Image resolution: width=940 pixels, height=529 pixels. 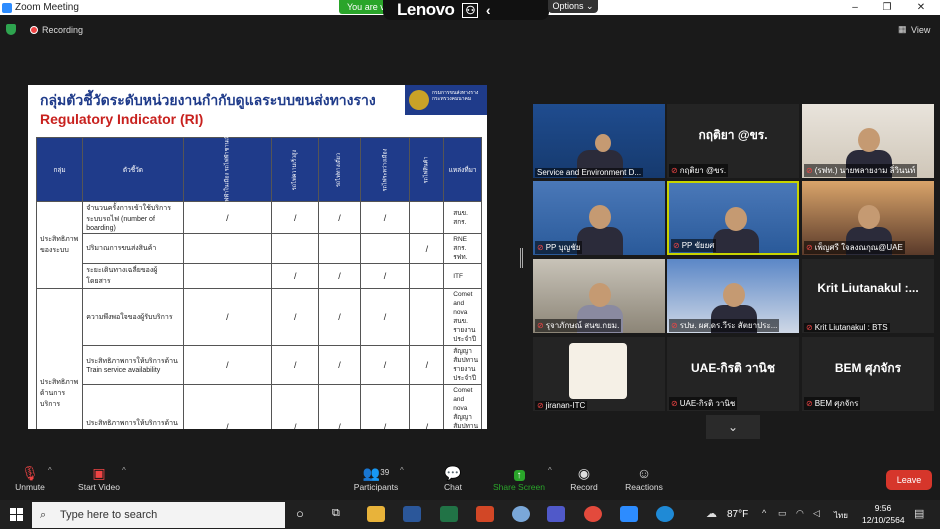 What do you see at coordinates (733, 218) in the screenshot?
I see `participant-tile: ⊘ PP ขัยยศ` at bounding box center [733, 218].